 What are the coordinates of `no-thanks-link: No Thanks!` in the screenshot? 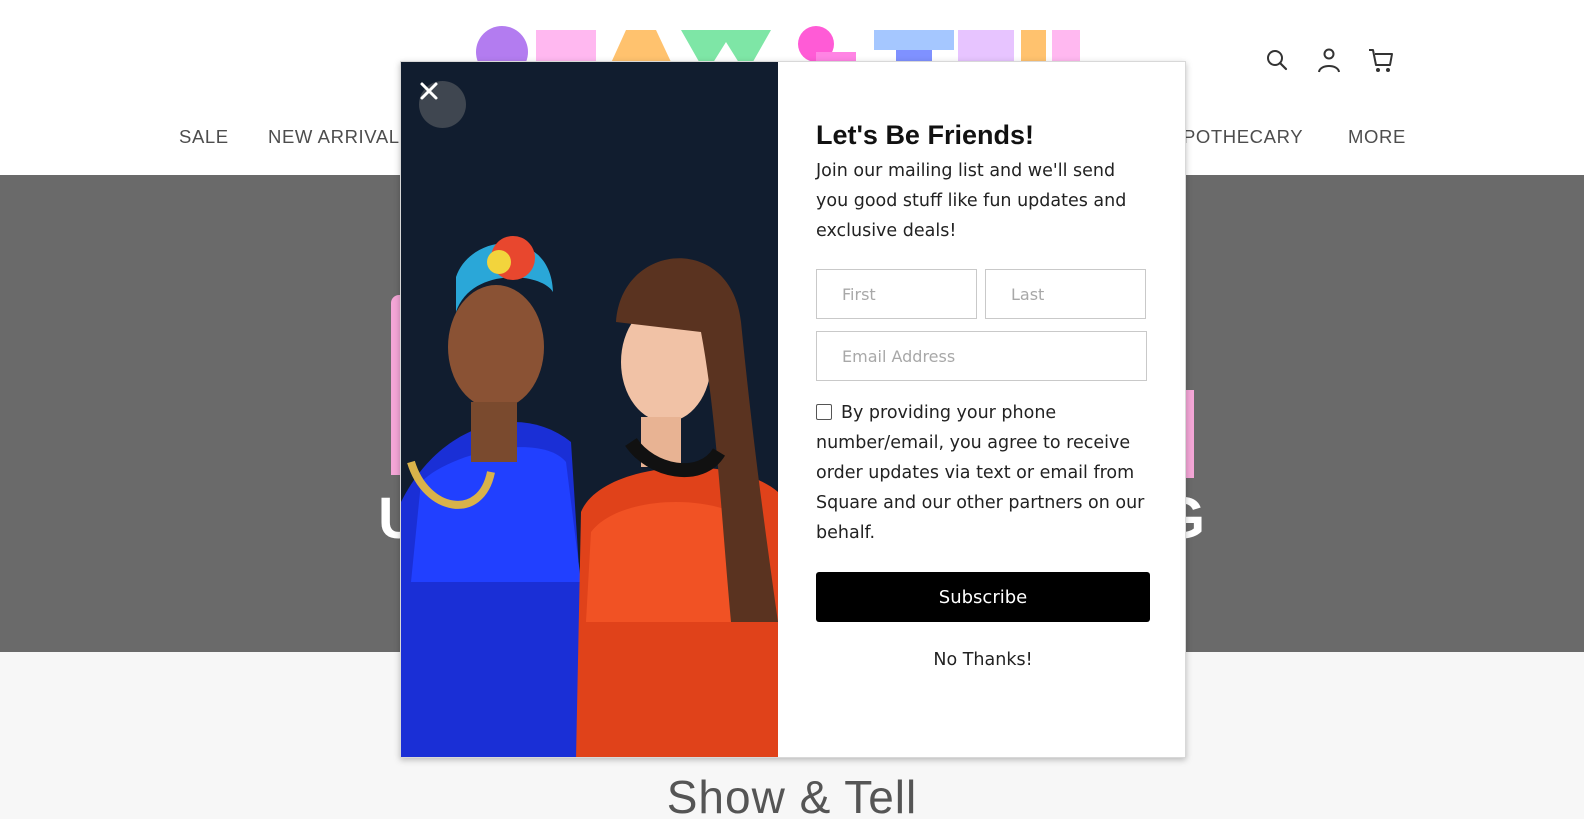 It's located at (983, 660).